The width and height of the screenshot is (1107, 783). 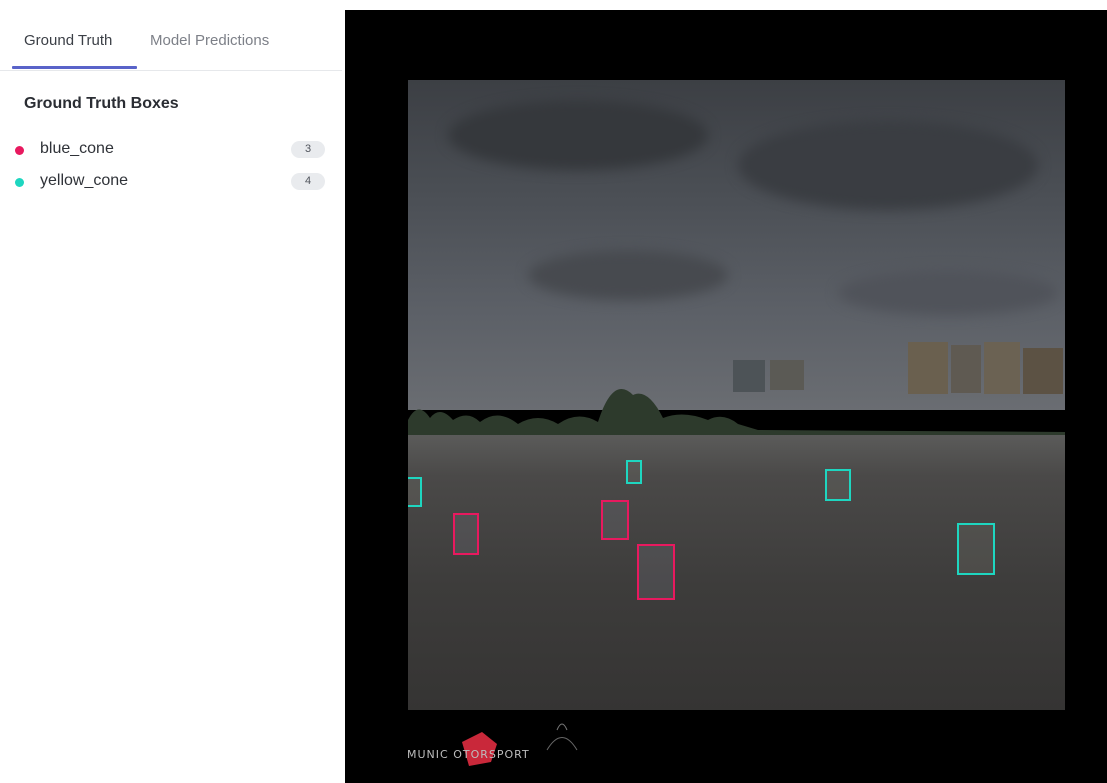 What do you see at coordinates (19, 150) in the screenshot?
I see `blue-cone-color-dot` at bounding box center [19, 150].